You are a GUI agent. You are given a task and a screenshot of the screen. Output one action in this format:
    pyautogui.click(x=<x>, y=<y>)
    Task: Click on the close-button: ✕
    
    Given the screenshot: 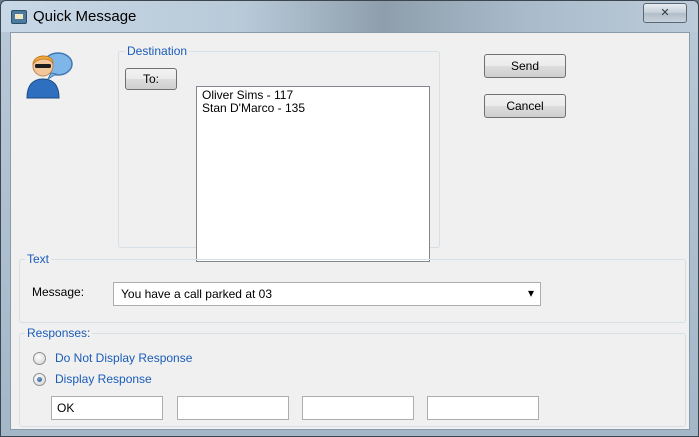 What is the action you would take?
    pyautogui.click(x=665, y=13)
    